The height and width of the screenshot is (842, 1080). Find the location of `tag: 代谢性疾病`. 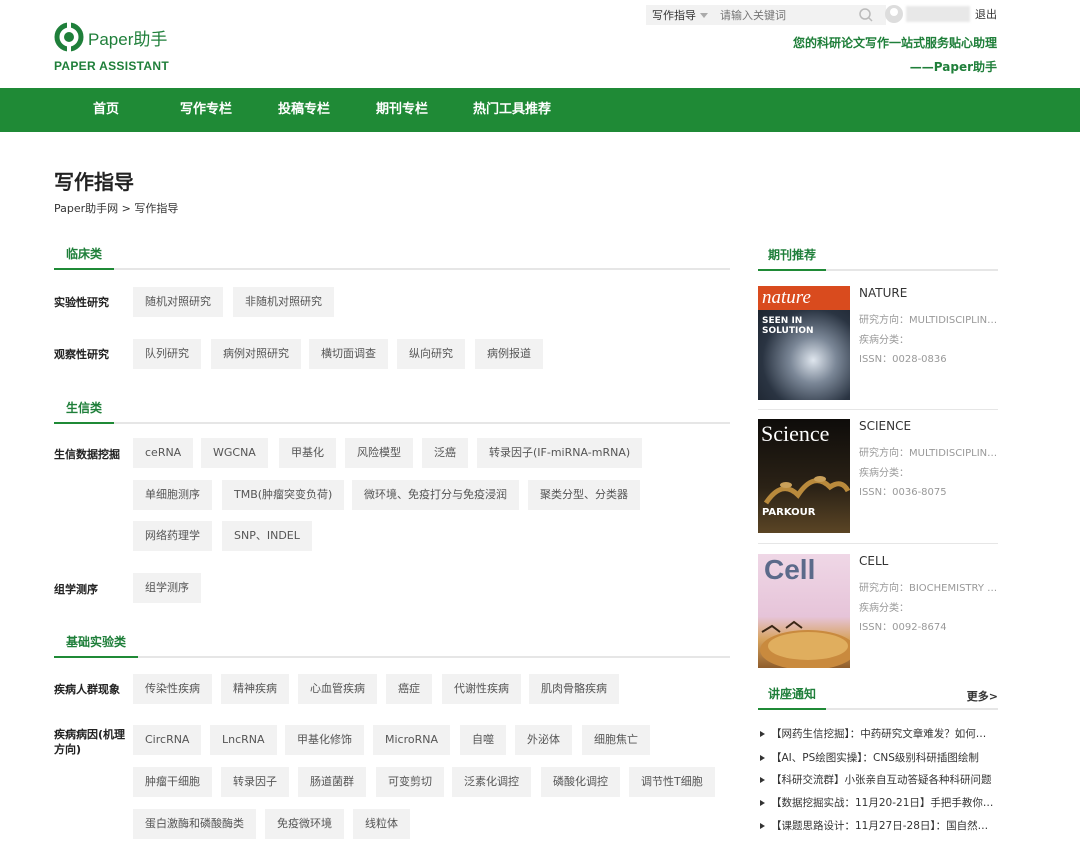

tag: 代谢性疾病 is located at coordinates (481, 689).